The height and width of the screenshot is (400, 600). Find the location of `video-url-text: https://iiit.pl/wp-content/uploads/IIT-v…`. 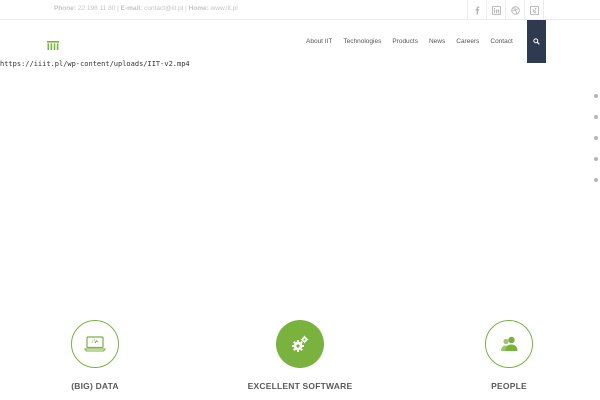

video-url-text: https://iiit.pl/wp-content/uploads/IIT-v… is located at coordinates (95, 64).